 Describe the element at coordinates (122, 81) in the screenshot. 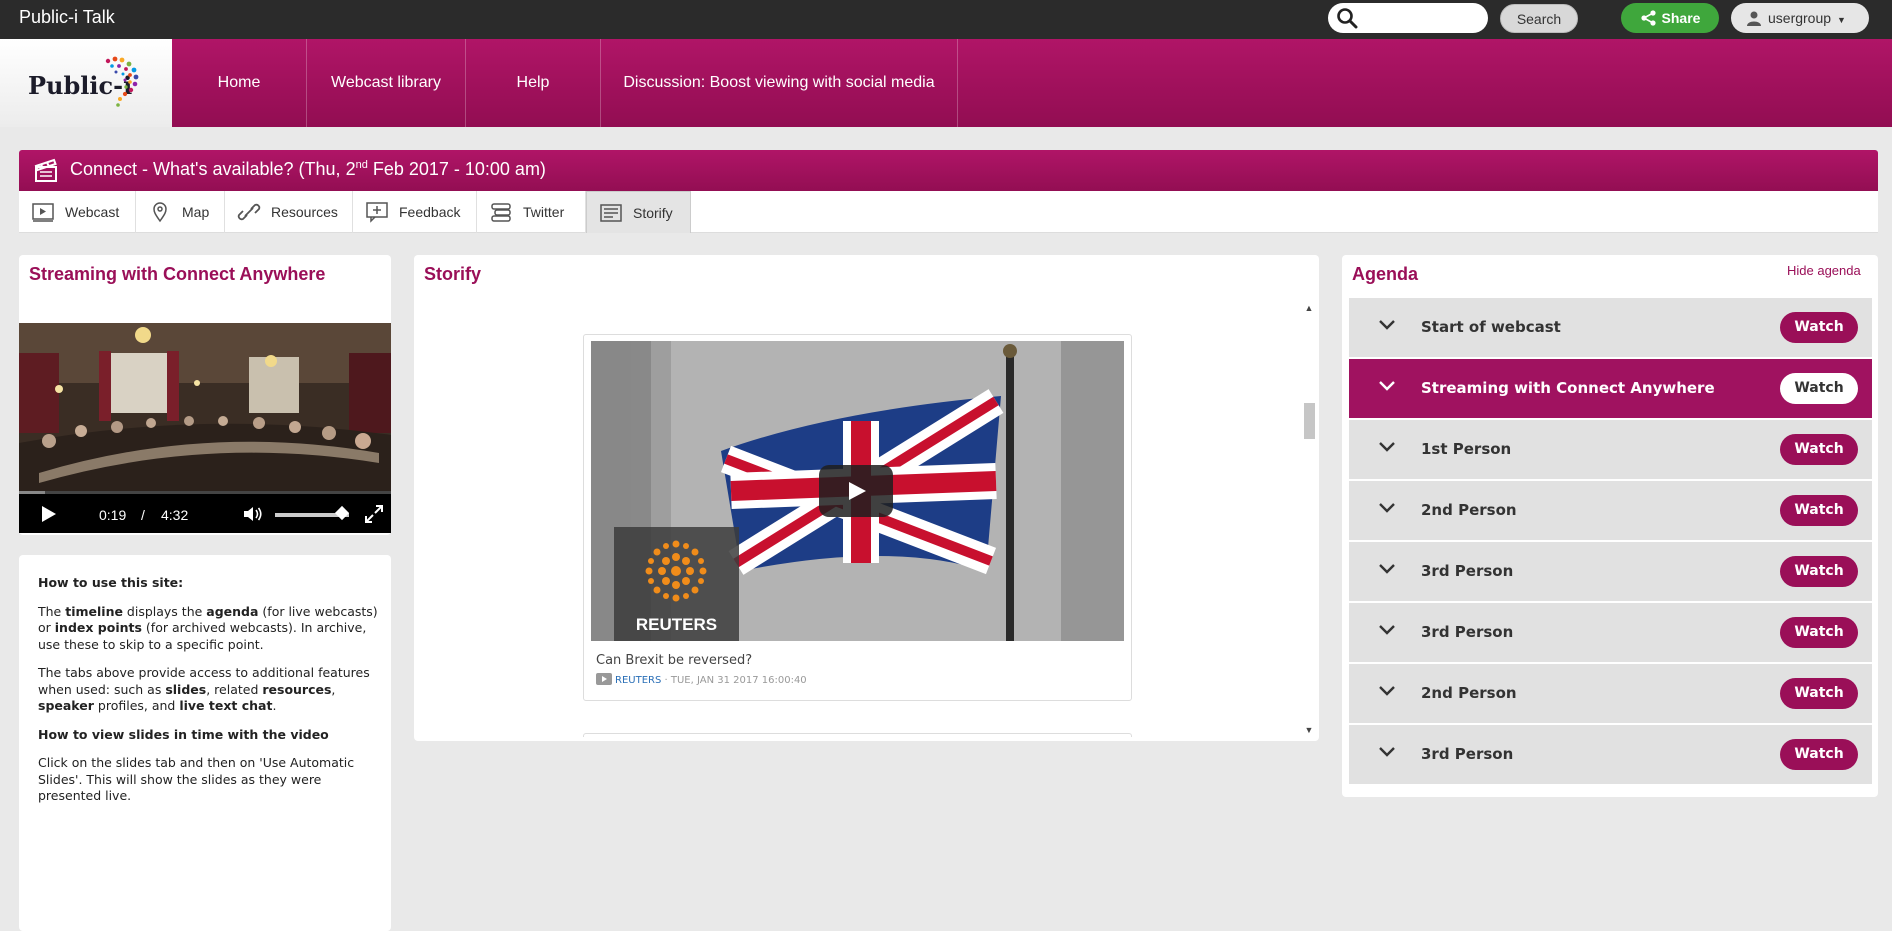

I see `logo-dots-icon` at that location.